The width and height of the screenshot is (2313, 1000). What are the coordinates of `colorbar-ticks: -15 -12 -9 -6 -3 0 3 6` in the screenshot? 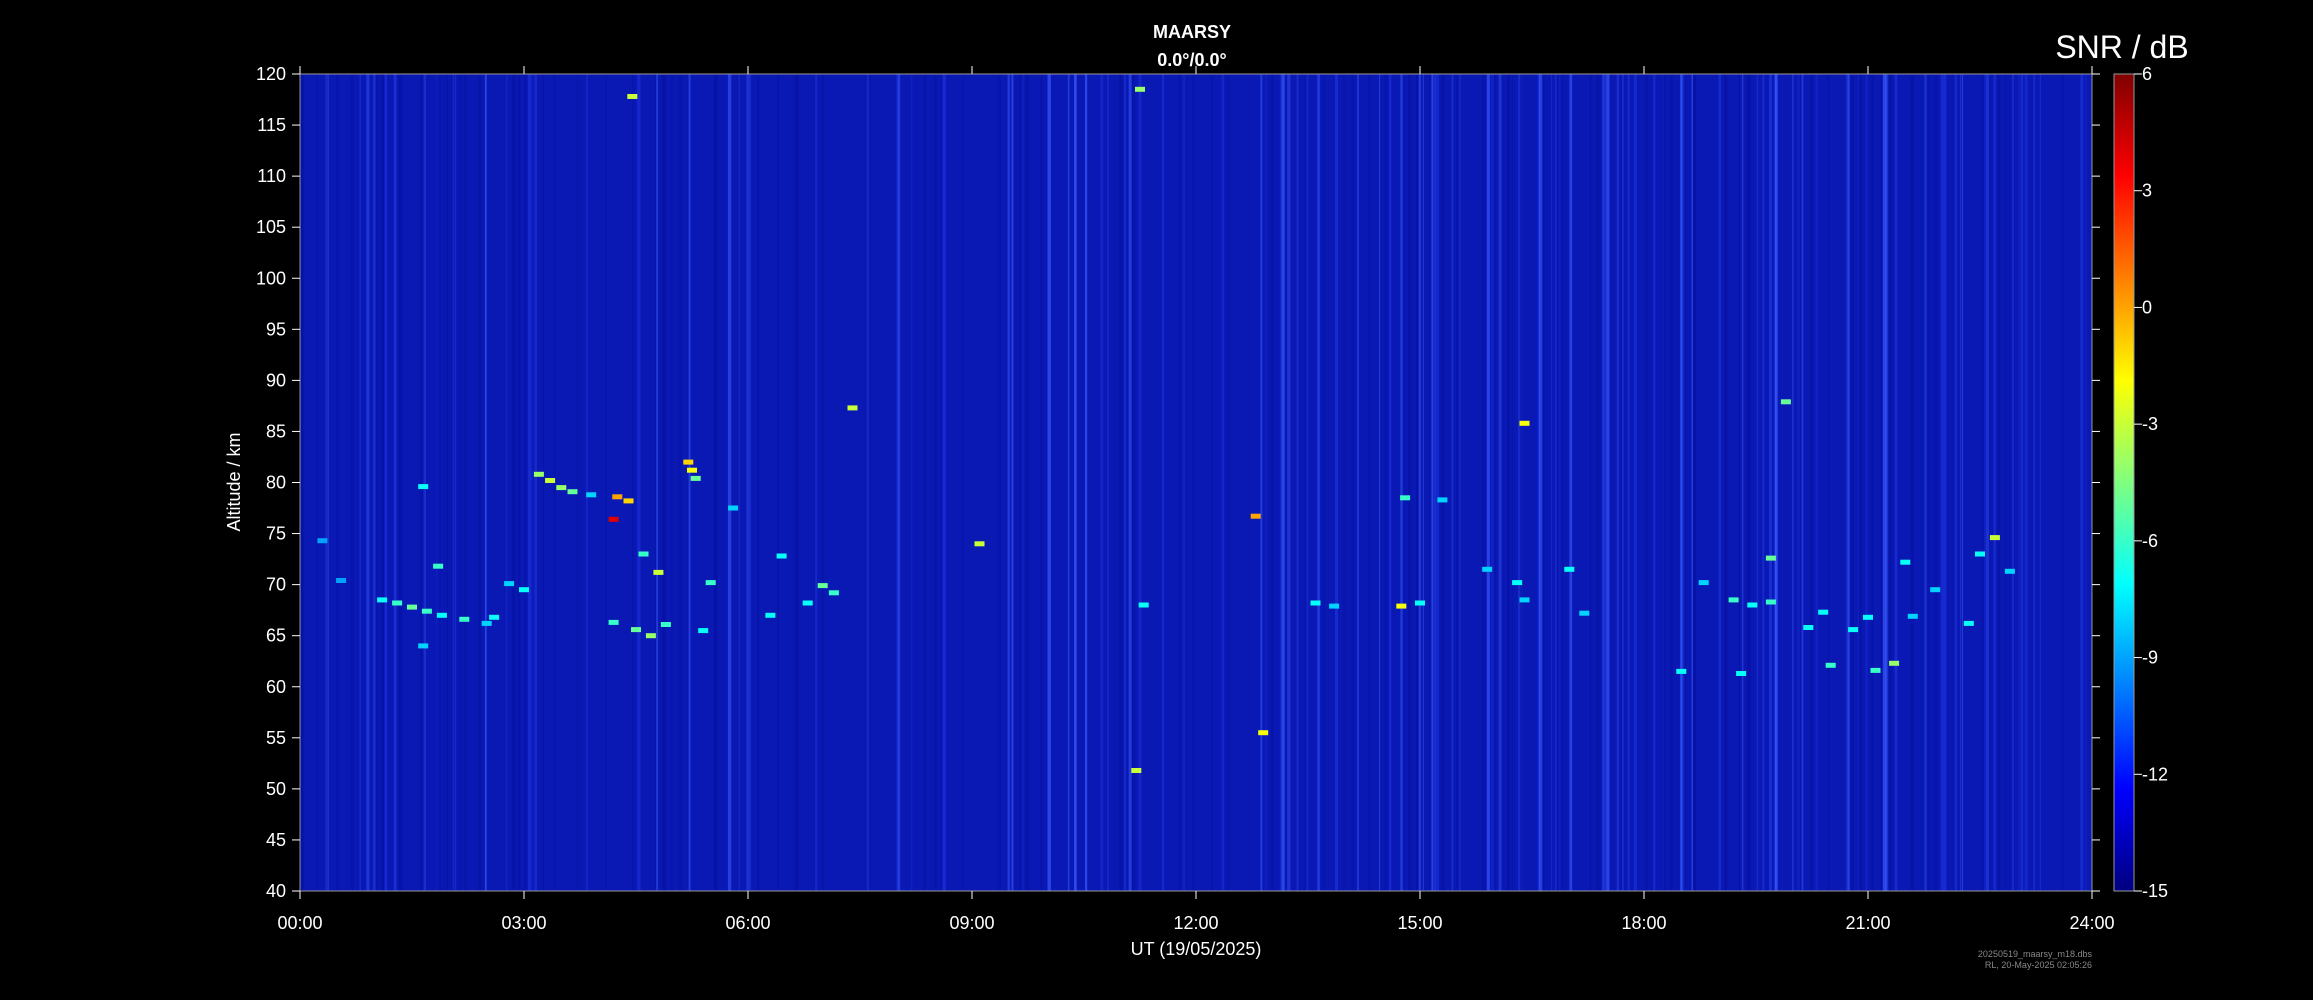 It's located at (2151, 482).